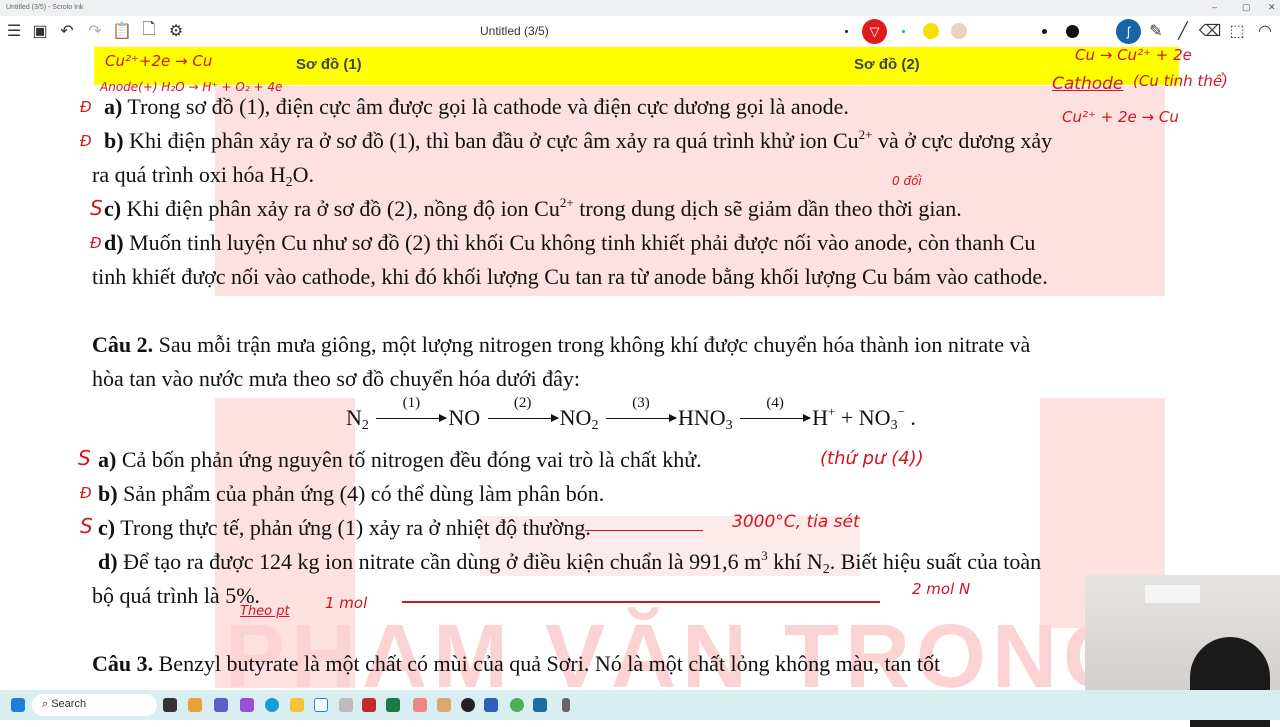 The width and height of the screenshot is (1280, 727). I want to click on ink-annotation: 3000°C, tia sét, so click(796, 522).